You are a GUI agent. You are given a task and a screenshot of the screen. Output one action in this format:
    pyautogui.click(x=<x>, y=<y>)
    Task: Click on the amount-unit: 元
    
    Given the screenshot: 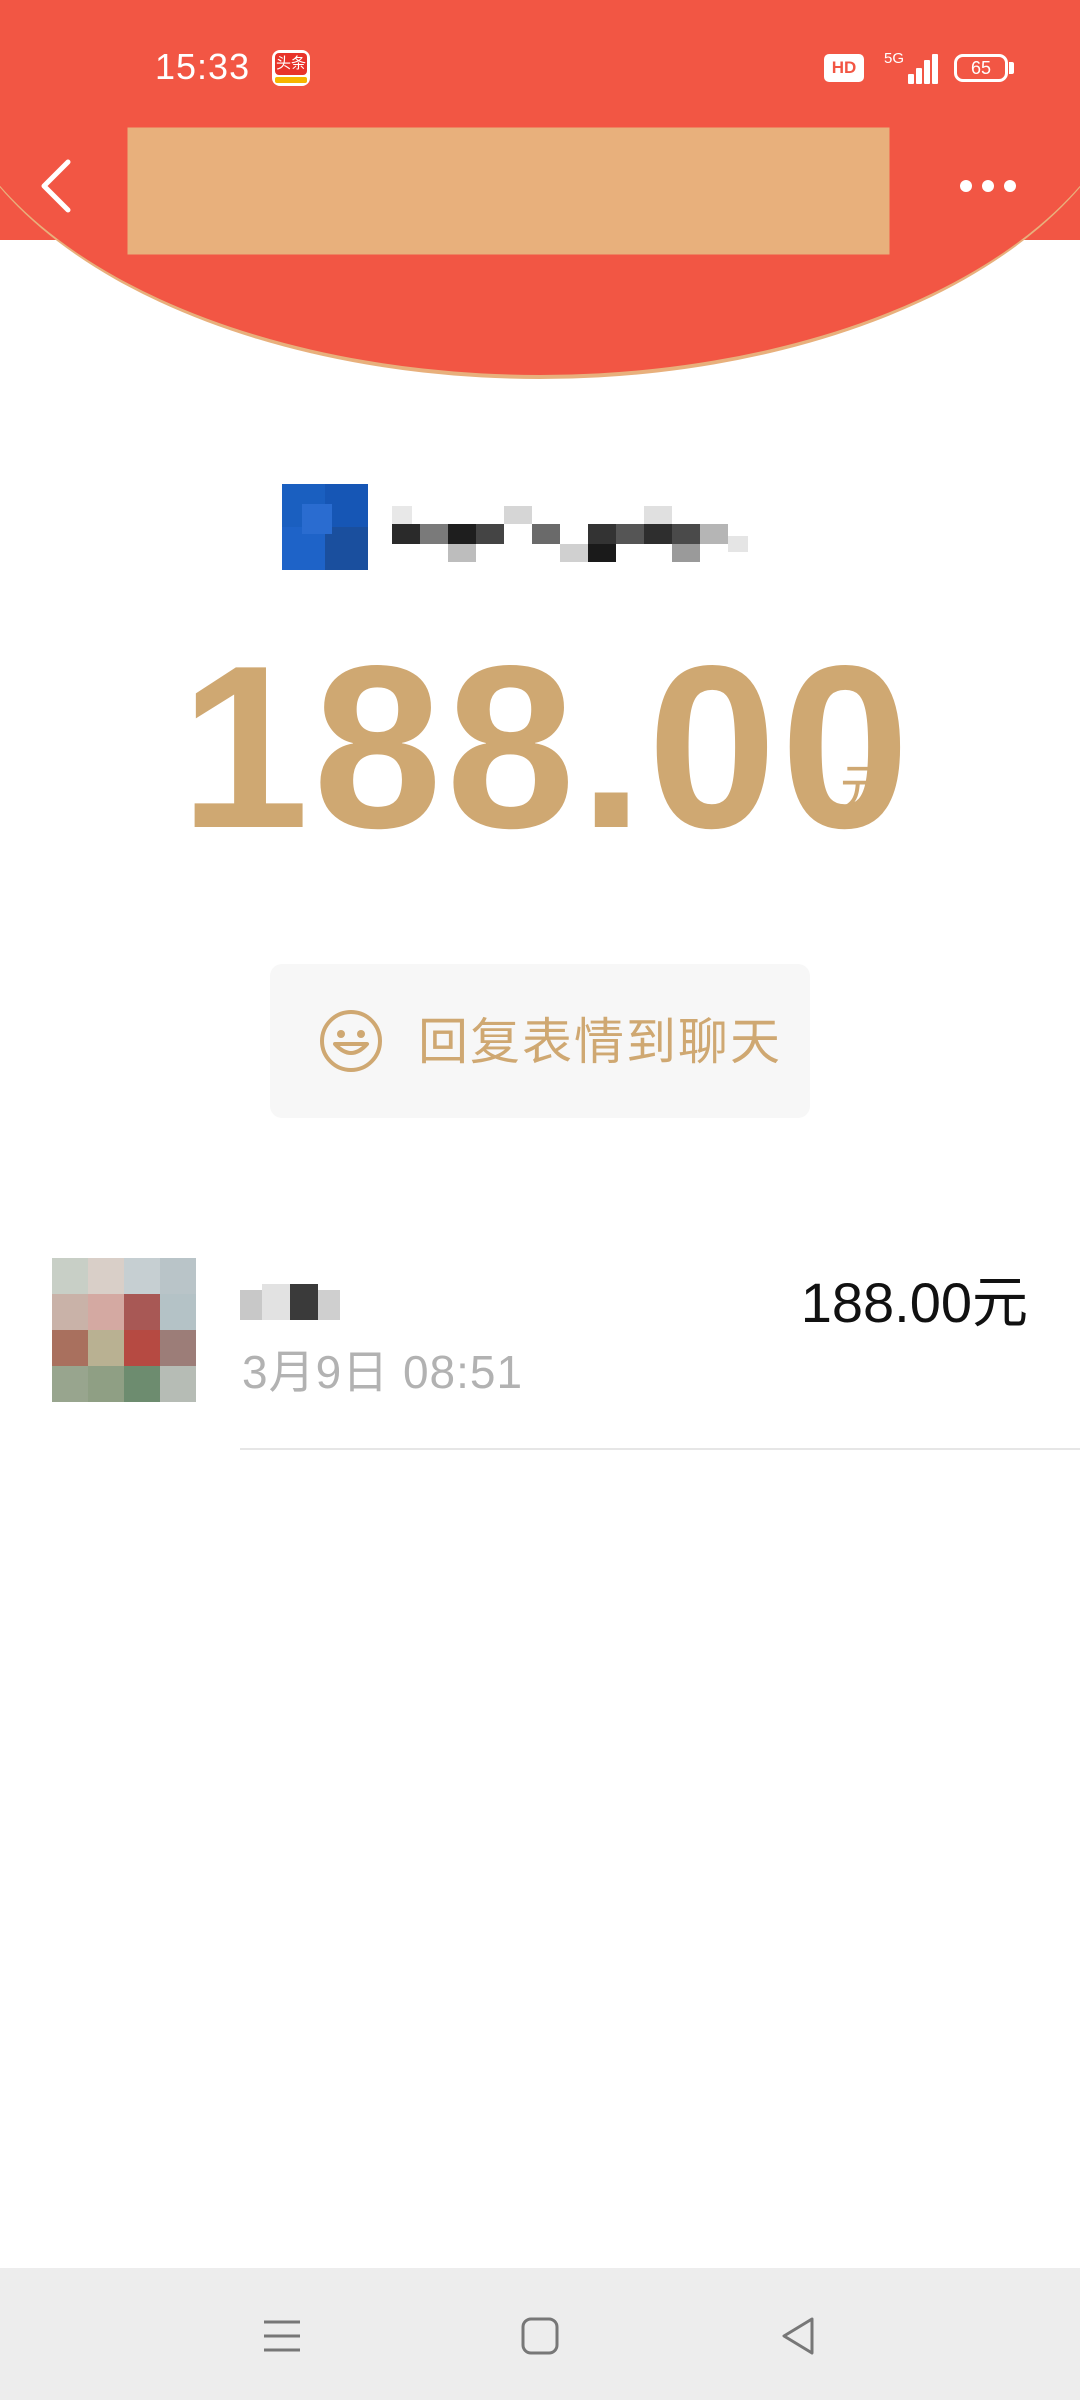 What is the action you would take?
    pyautogui.click(x=865, y=788)
    